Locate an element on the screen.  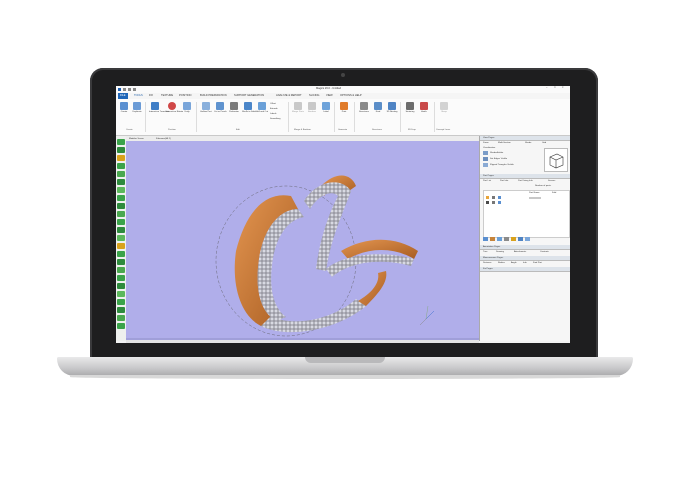
menu-tools: TOOLS is located at coordinates (138, 96).